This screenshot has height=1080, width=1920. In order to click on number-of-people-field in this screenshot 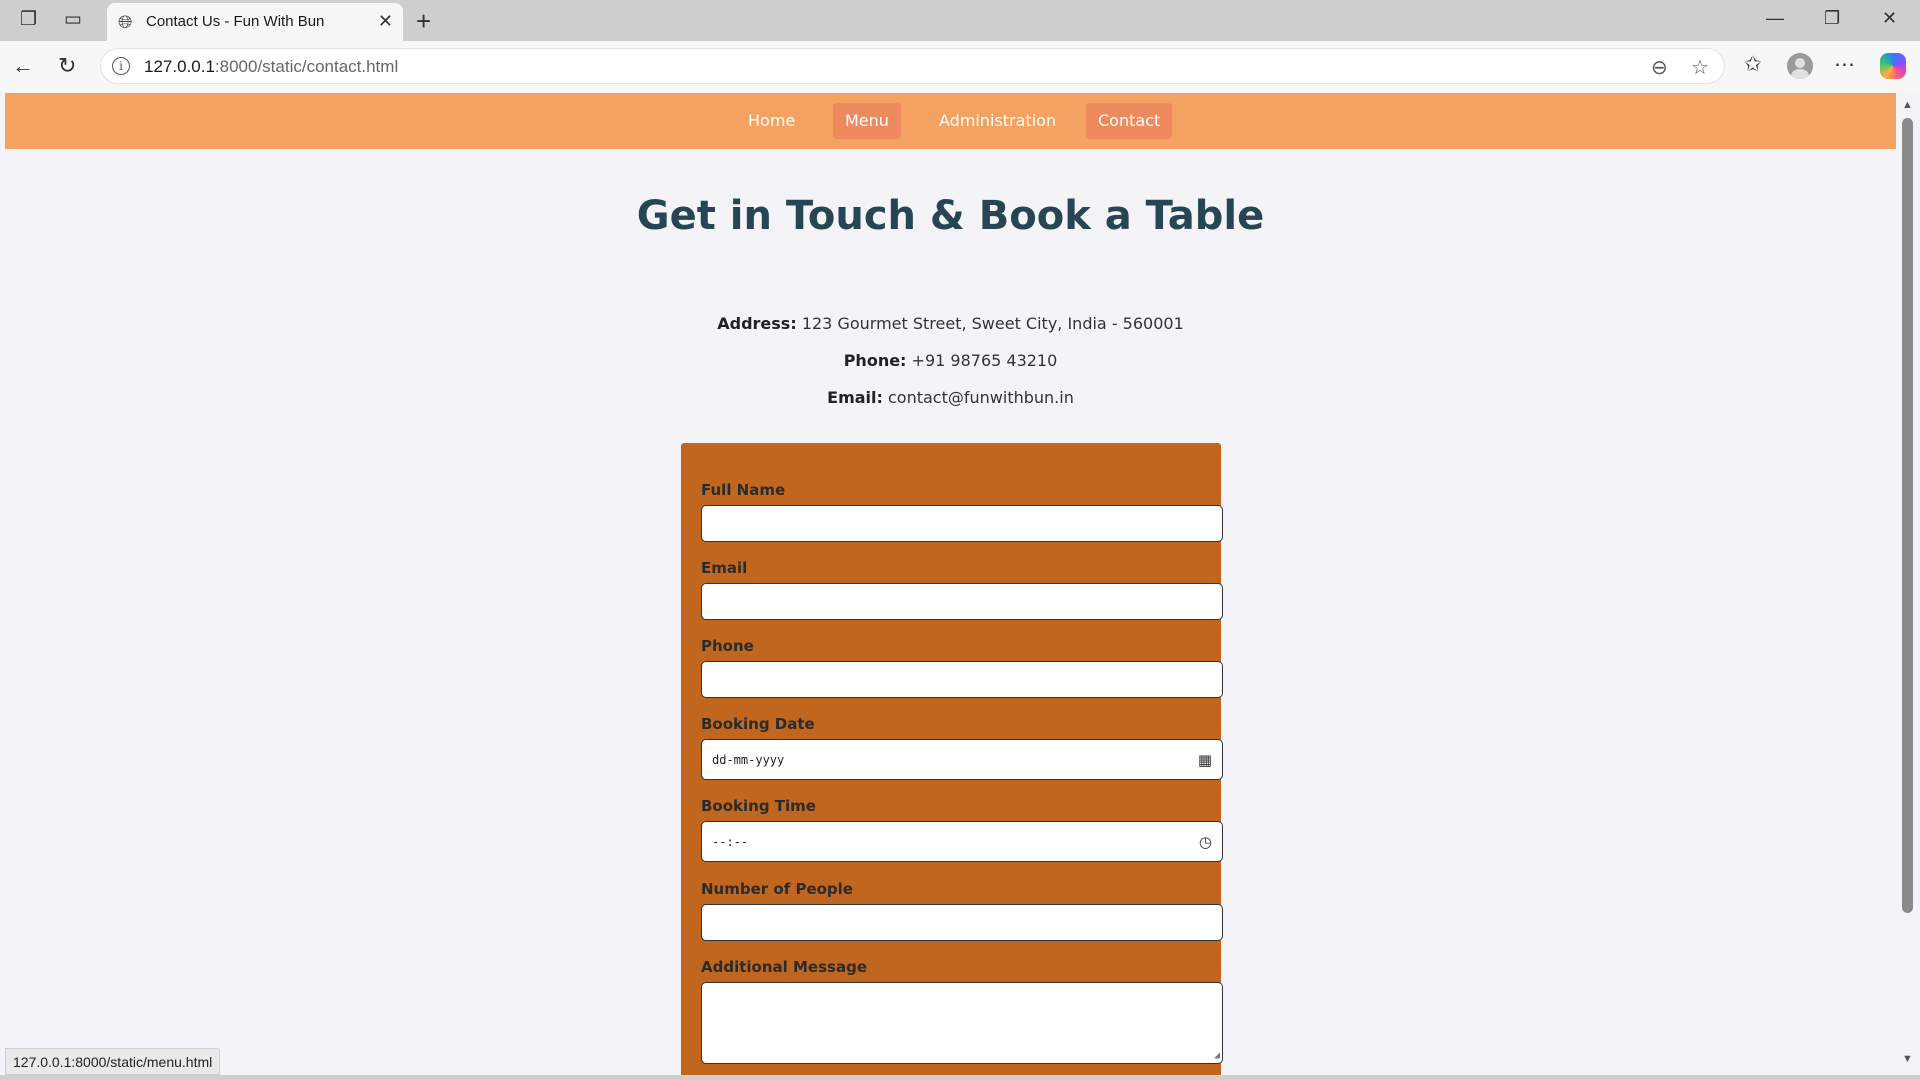, I will do `click(962, 922)`.